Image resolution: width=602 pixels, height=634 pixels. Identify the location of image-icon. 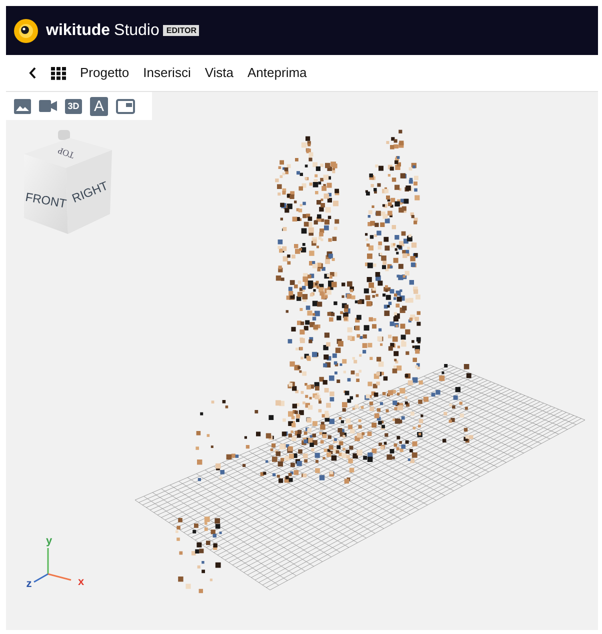
(22, 106).